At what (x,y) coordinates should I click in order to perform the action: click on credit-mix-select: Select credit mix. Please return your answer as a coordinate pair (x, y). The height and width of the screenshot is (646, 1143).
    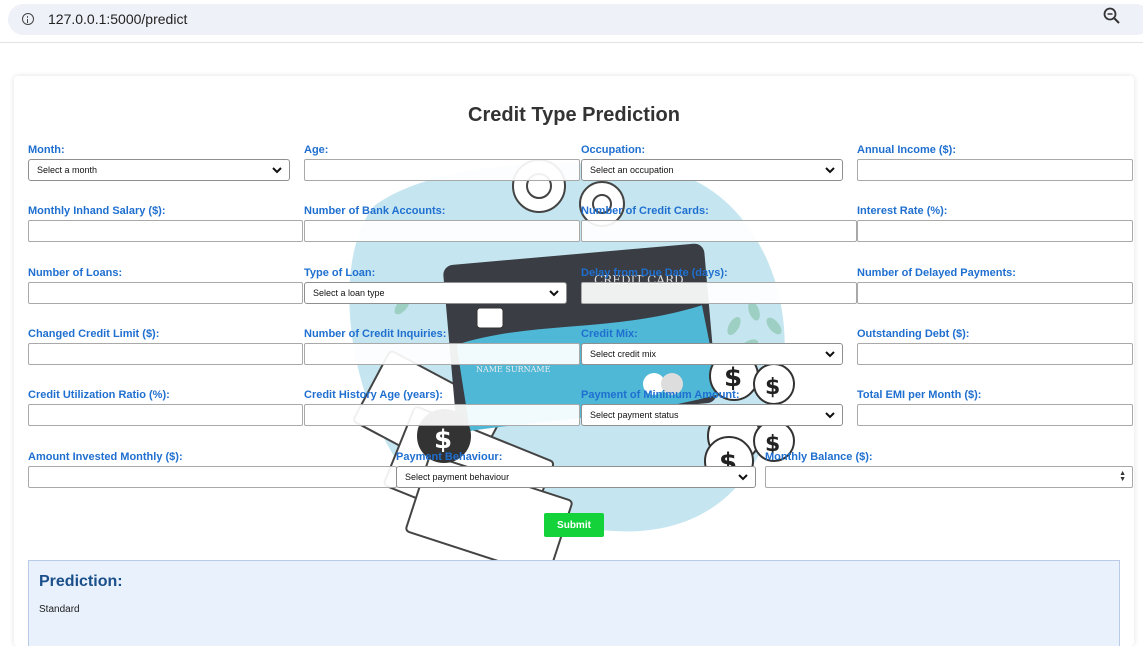
    Looking at the image, I should click on (712, 354).